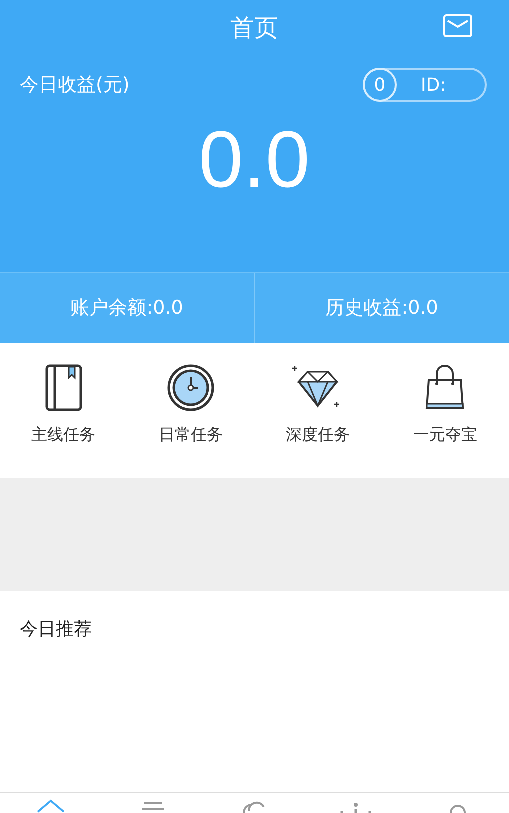  I want to click on clock-icon, so click(190, 388).